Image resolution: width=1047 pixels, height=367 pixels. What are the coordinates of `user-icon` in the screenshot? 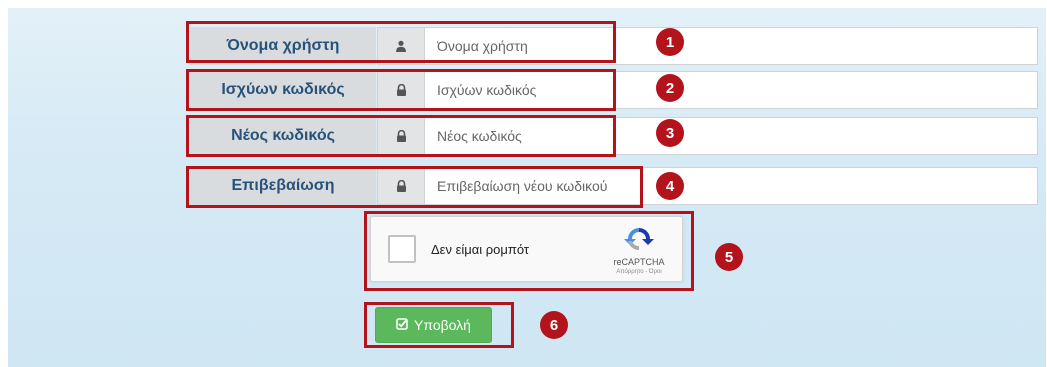 It's located at (400, 46).